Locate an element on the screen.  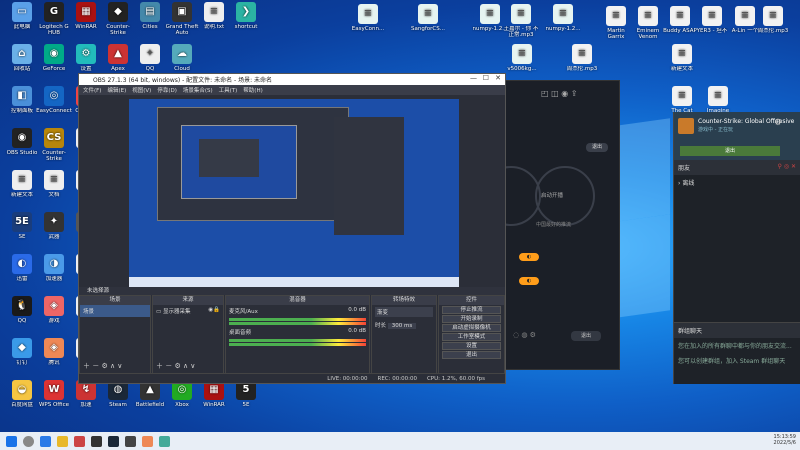
menu-item: 工具(T) is located at coordinates (228, 90).